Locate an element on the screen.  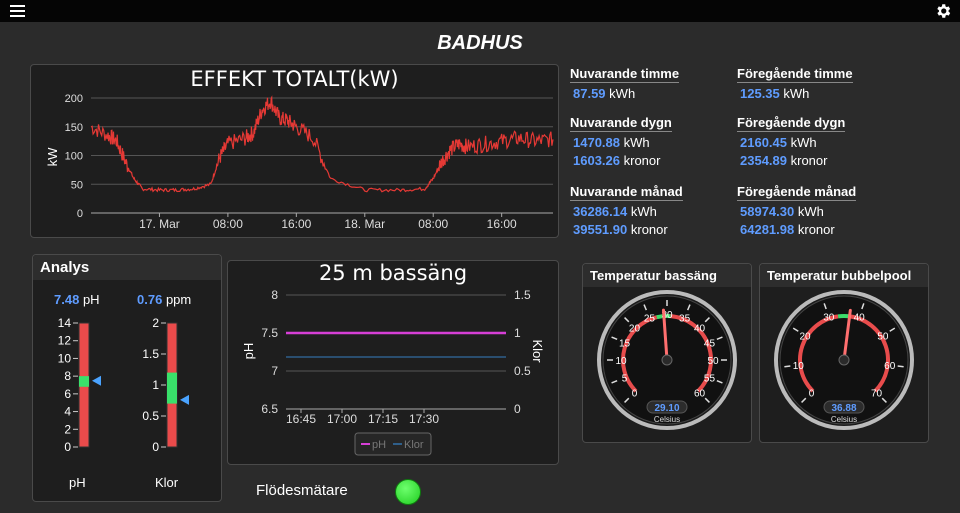
gauge-tick-label: 20 is located at coordinates (635, 328).